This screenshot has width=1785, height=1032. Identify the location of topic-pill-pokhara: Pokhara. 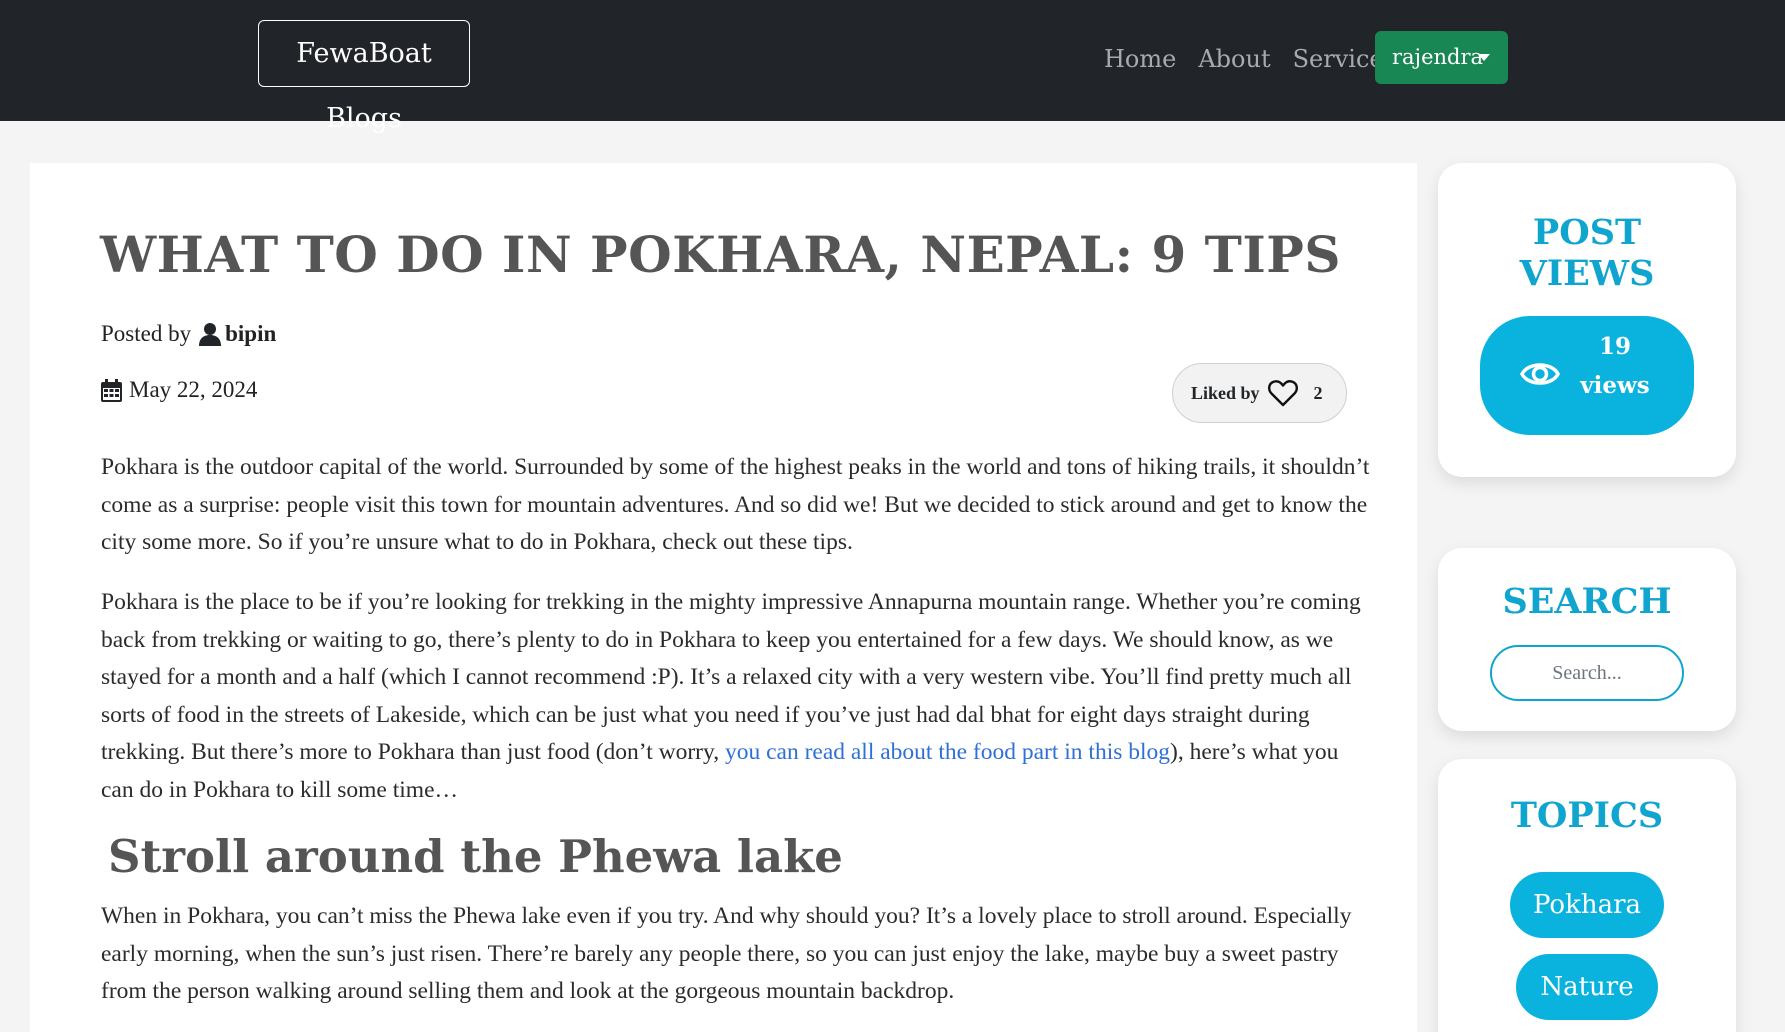
(1587, 905).